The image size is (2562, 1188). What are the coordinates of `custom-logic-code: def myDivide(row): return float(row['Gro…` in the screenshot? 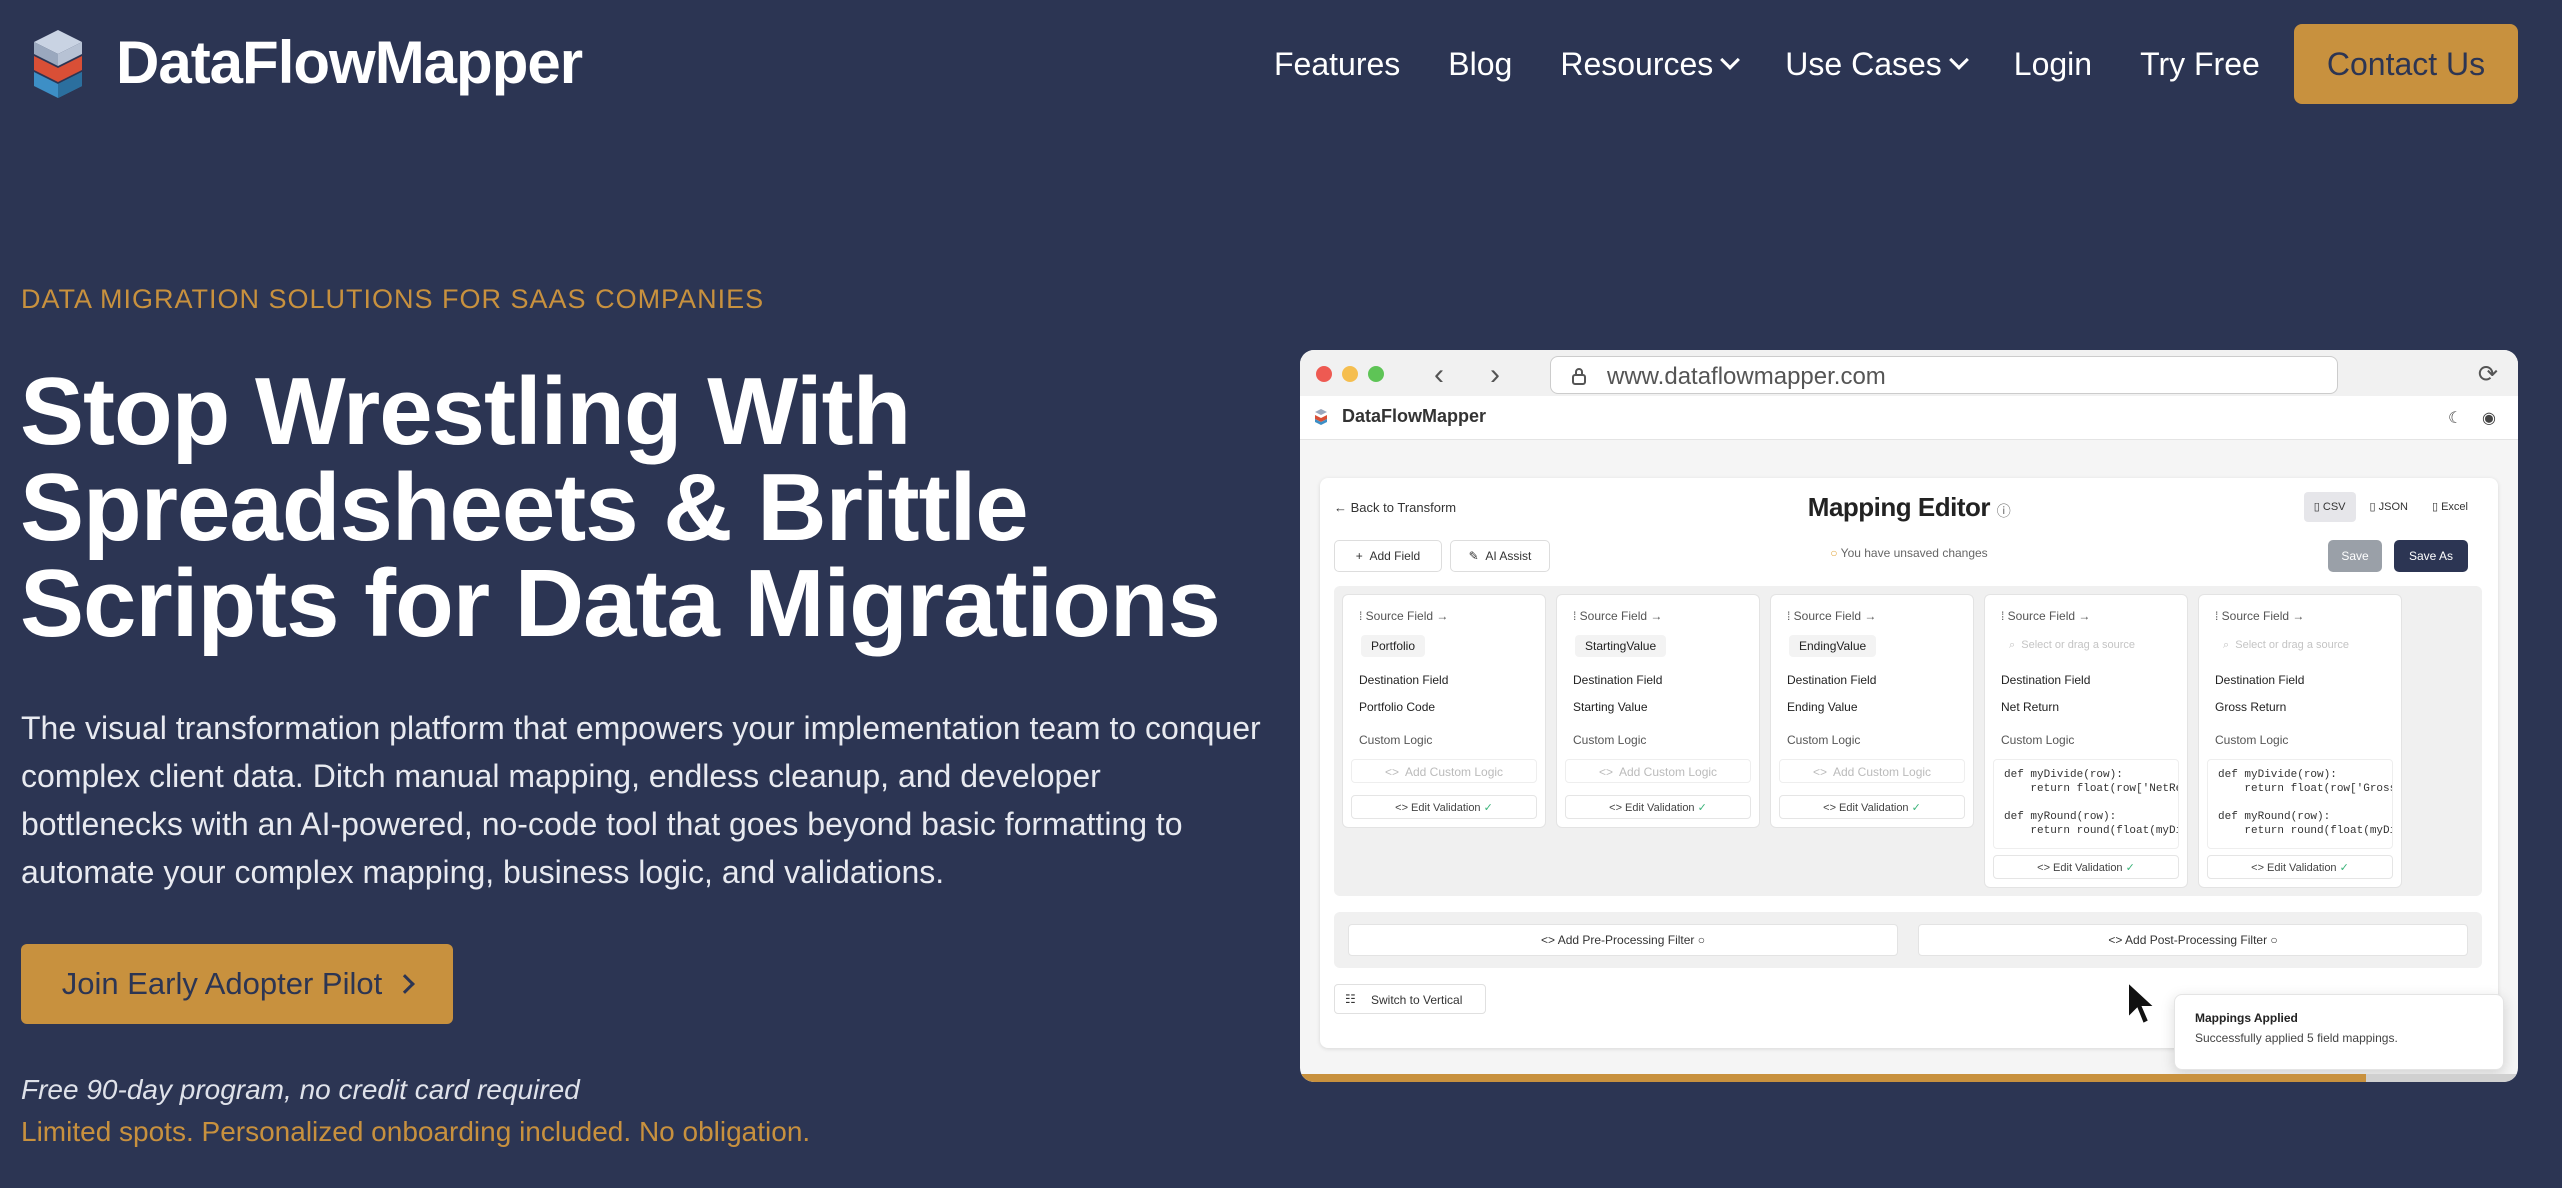 It's located at (2300, 804).